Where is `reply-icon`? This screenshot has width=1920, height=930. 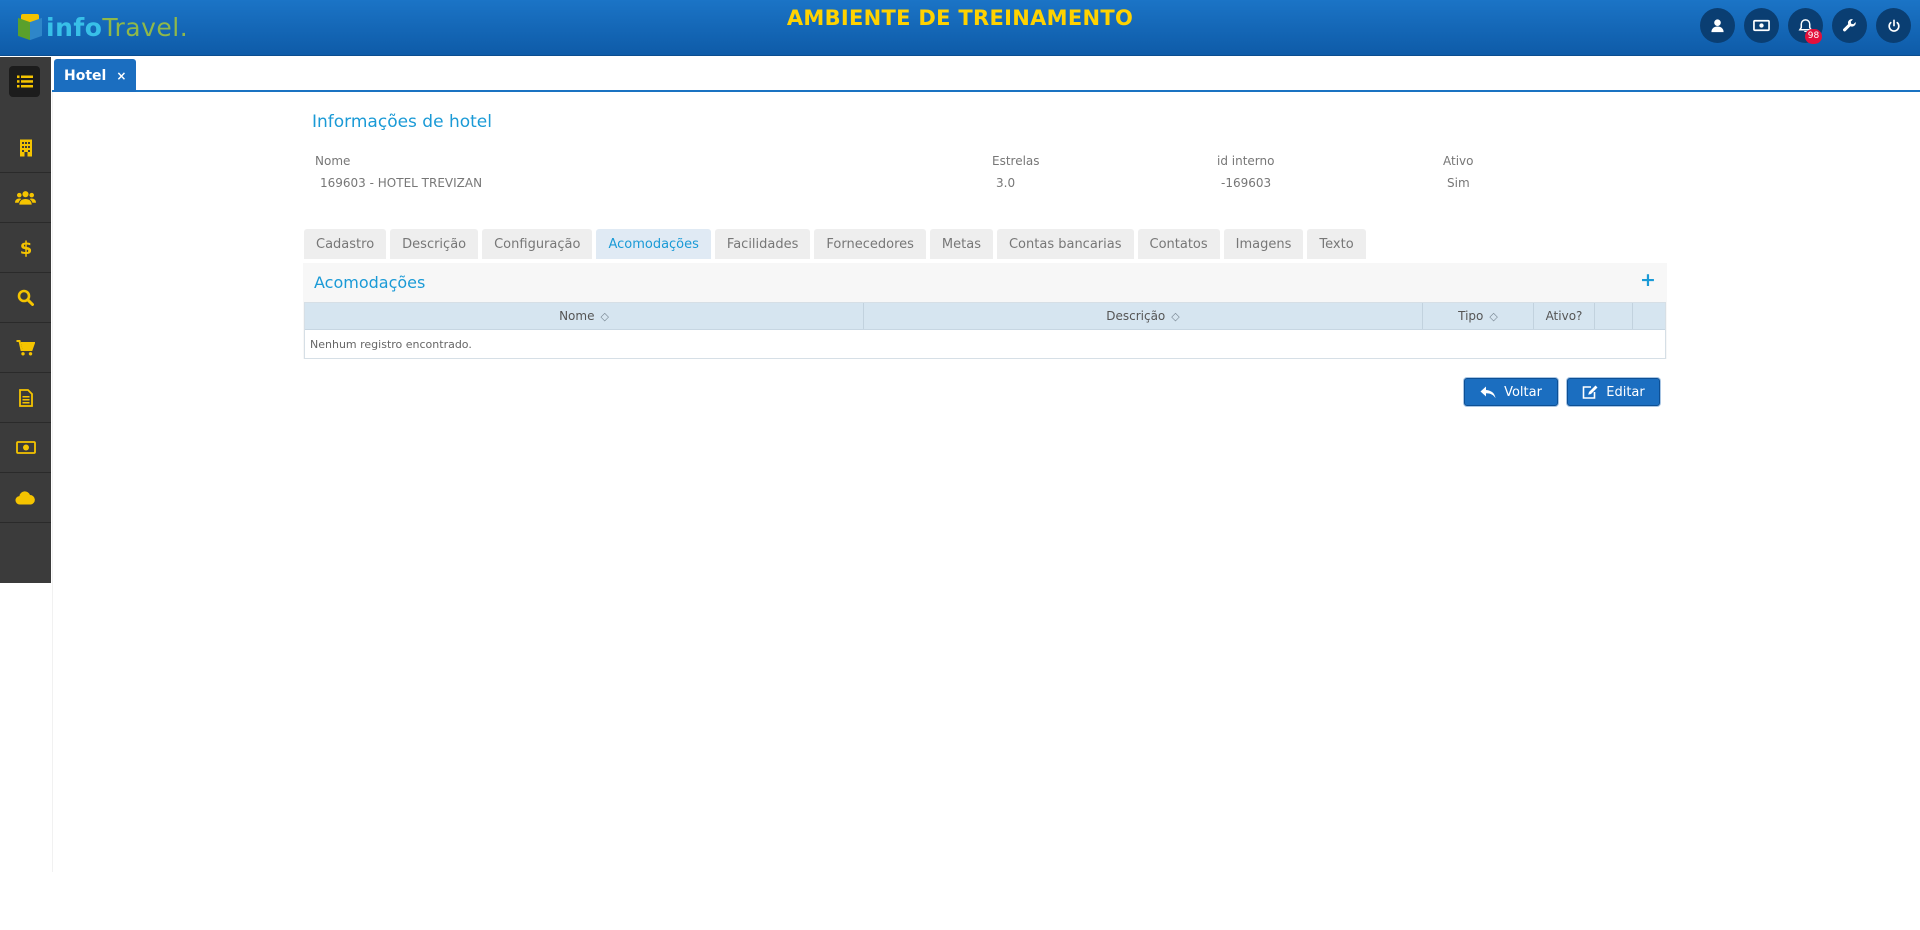 reply-icon is located at coordinates (1488, 392).